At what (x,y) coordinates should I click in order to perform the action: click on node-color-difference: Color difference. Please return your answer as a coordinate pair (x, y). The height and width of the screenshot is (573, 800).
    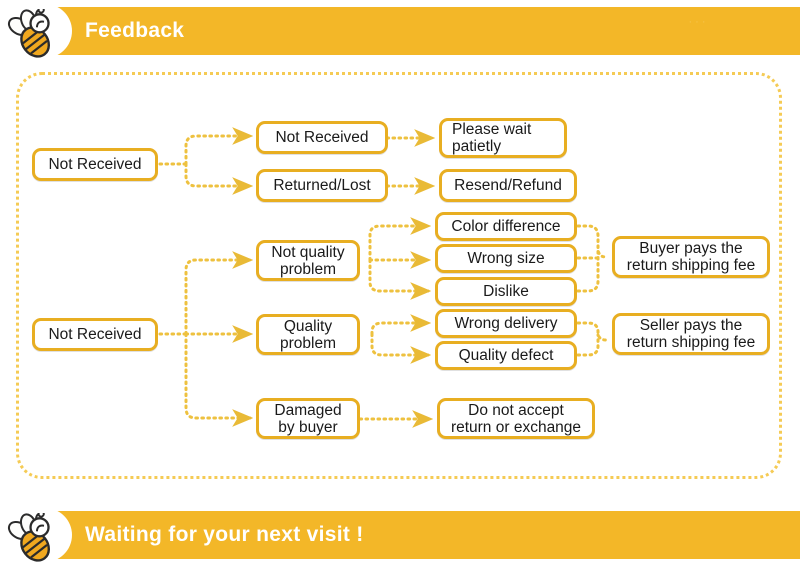
    Looking at the image, I should click on (506, 226).